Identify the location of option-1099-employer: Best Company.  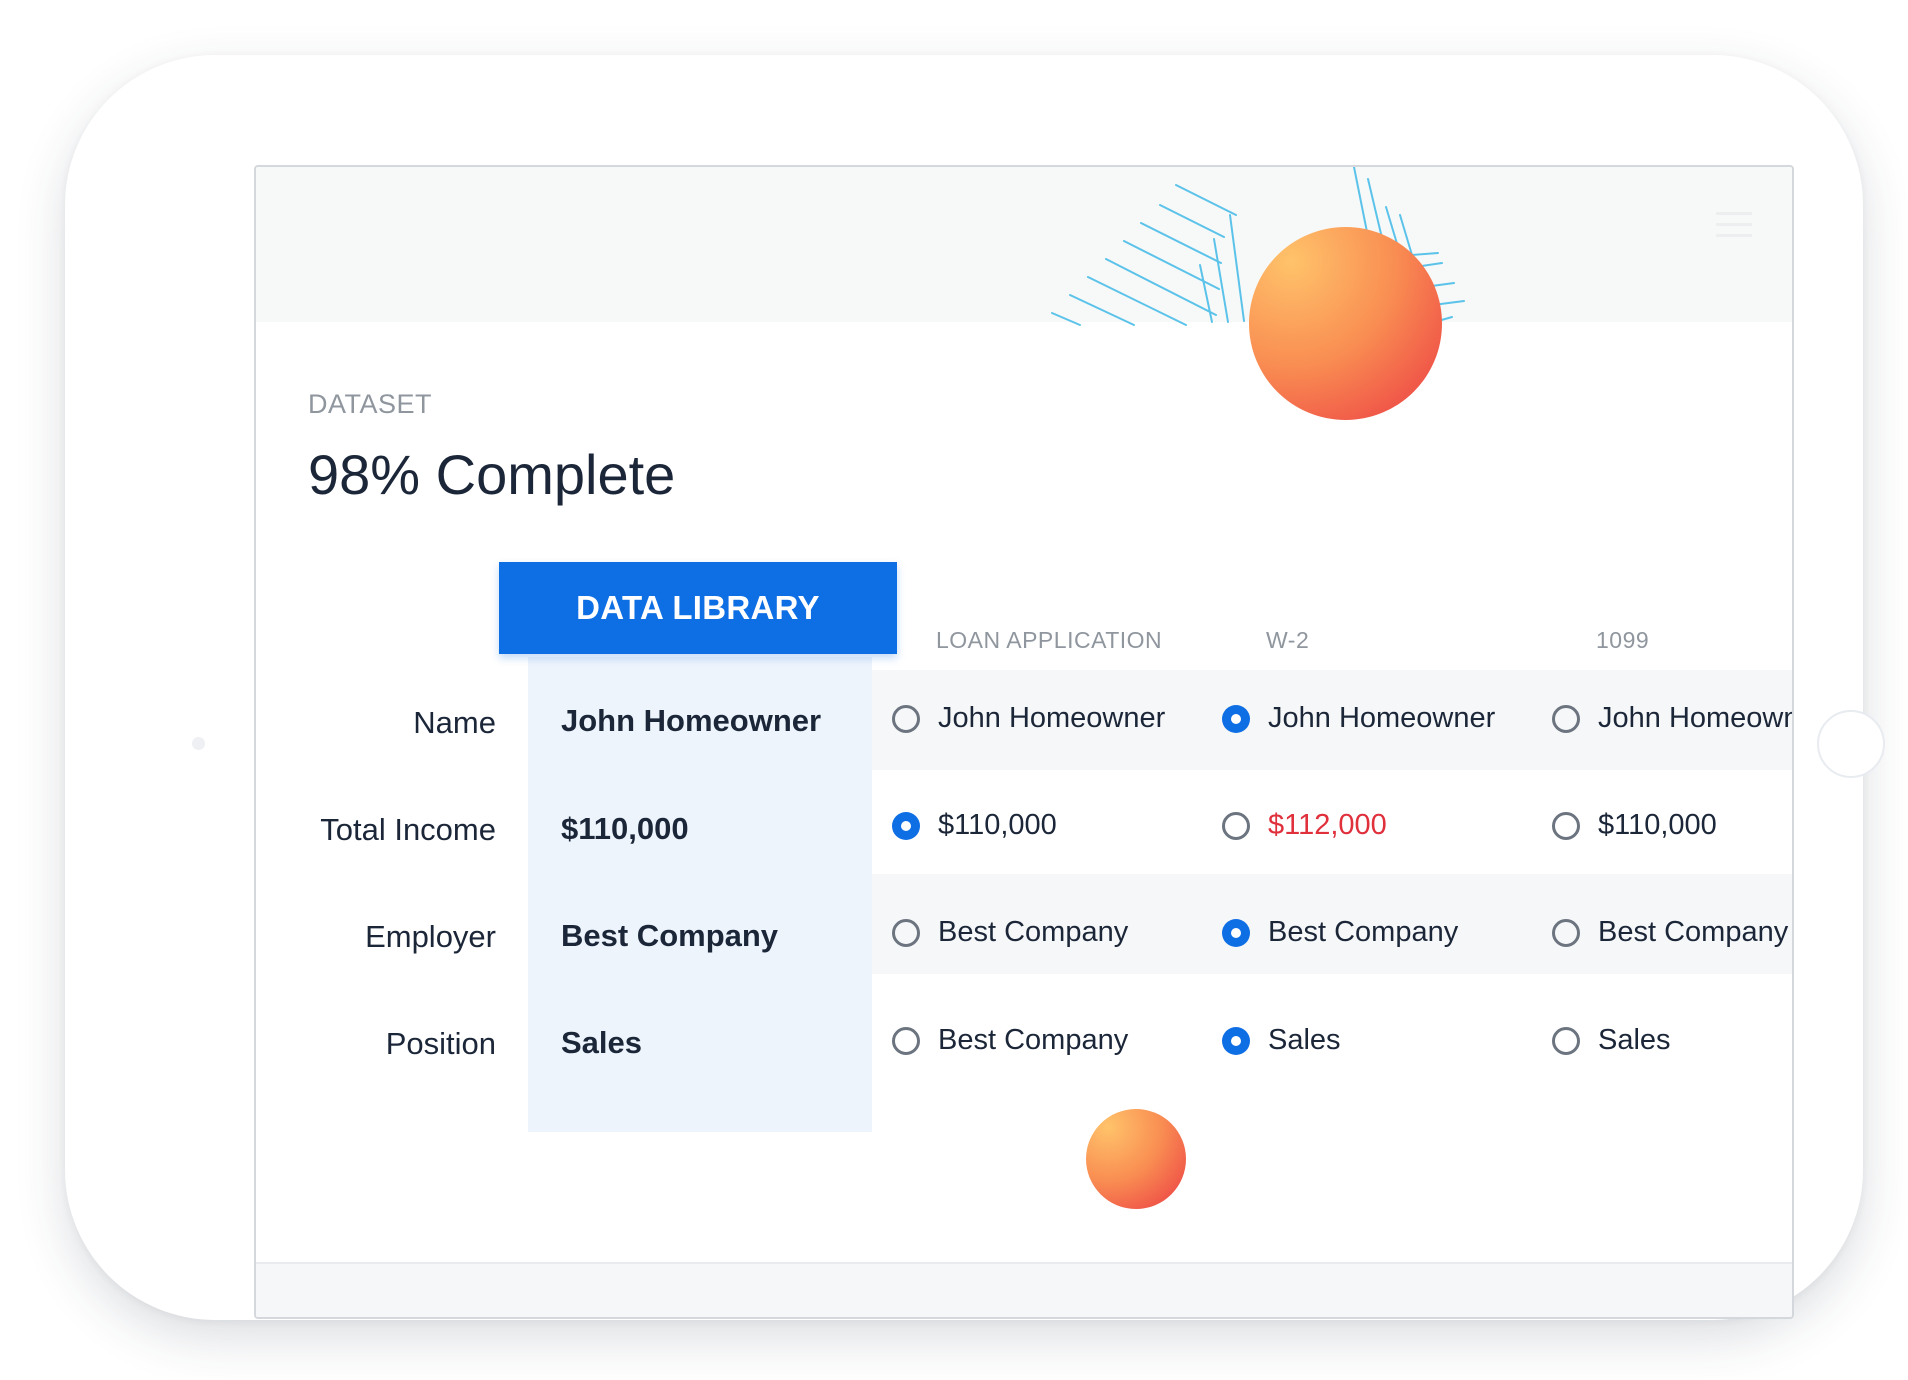
(1670, 932).